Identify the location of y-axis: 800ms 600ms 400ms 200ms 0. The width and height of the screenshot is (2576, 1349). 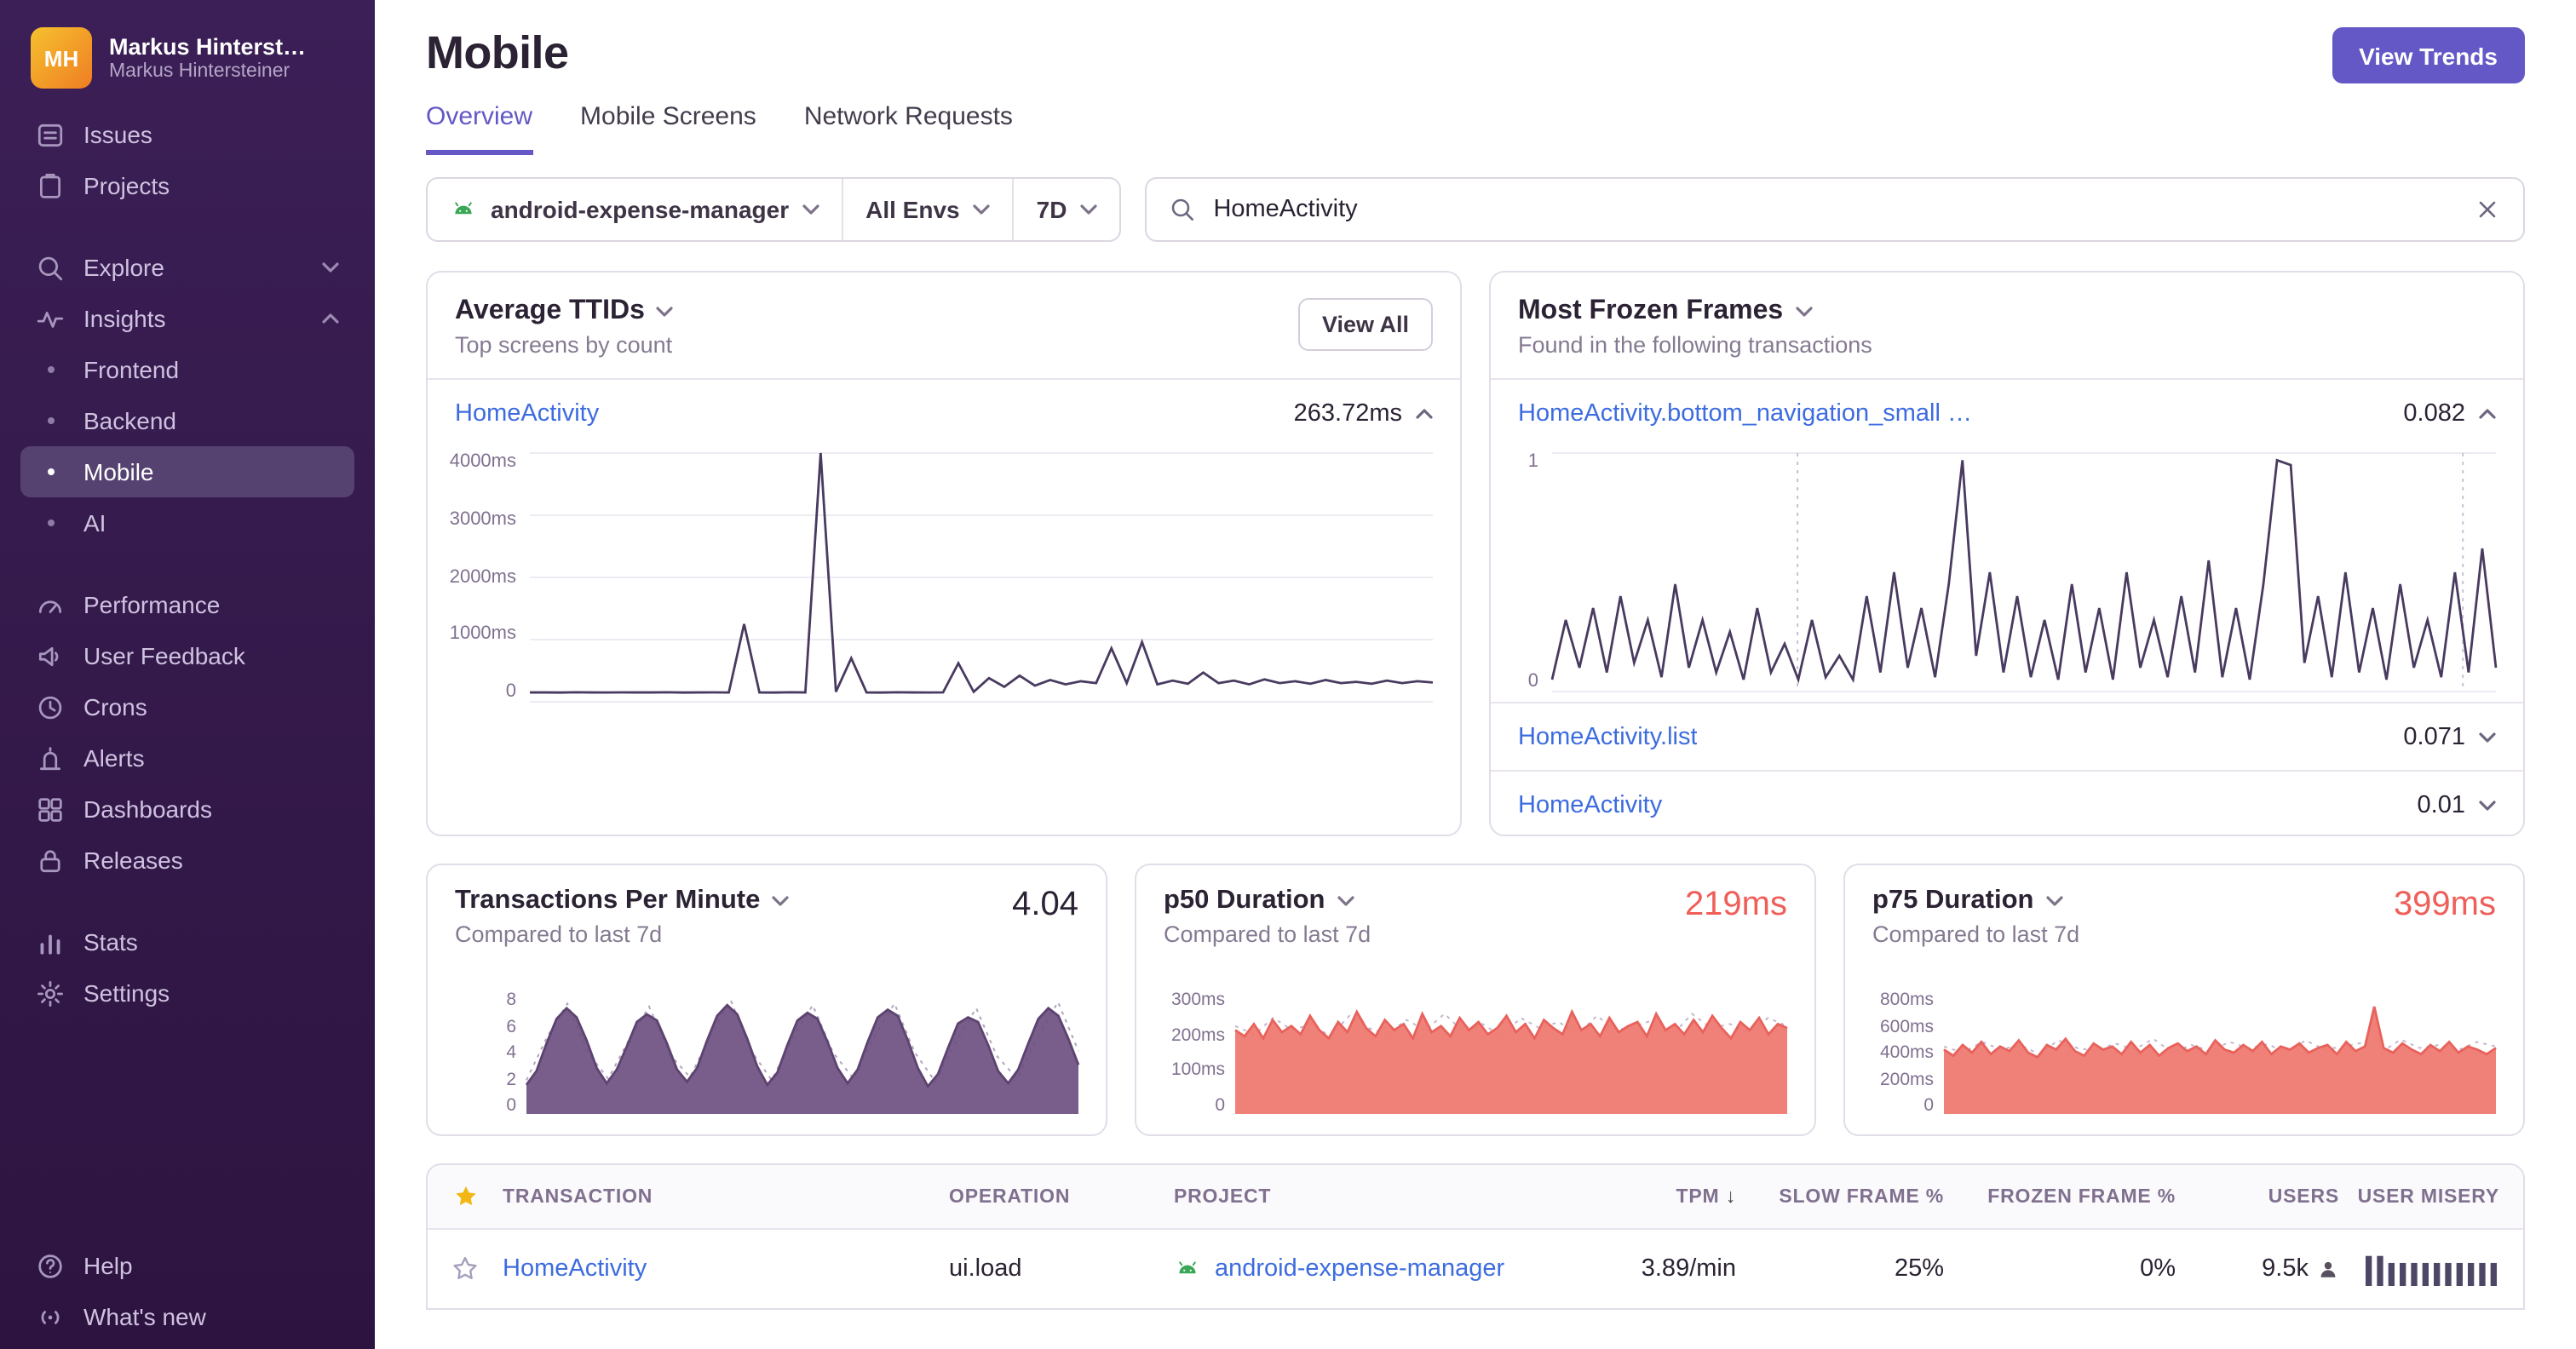
(1905, 1053).